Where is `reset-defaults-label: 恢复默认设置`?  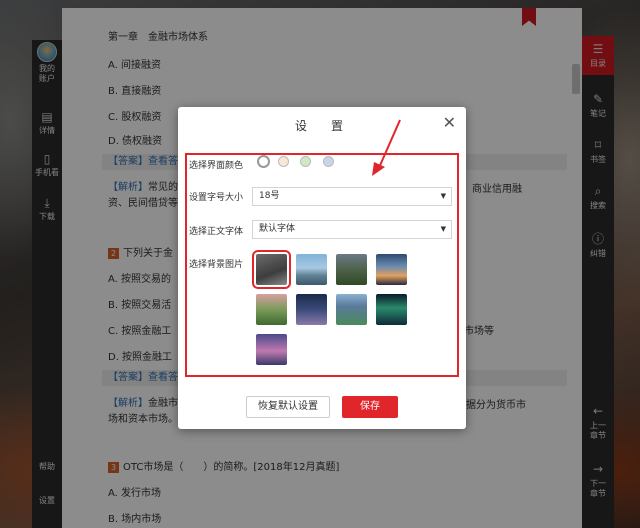 reset-defaults-label: 恢复默认设置 is located at coordinates (288, 406).